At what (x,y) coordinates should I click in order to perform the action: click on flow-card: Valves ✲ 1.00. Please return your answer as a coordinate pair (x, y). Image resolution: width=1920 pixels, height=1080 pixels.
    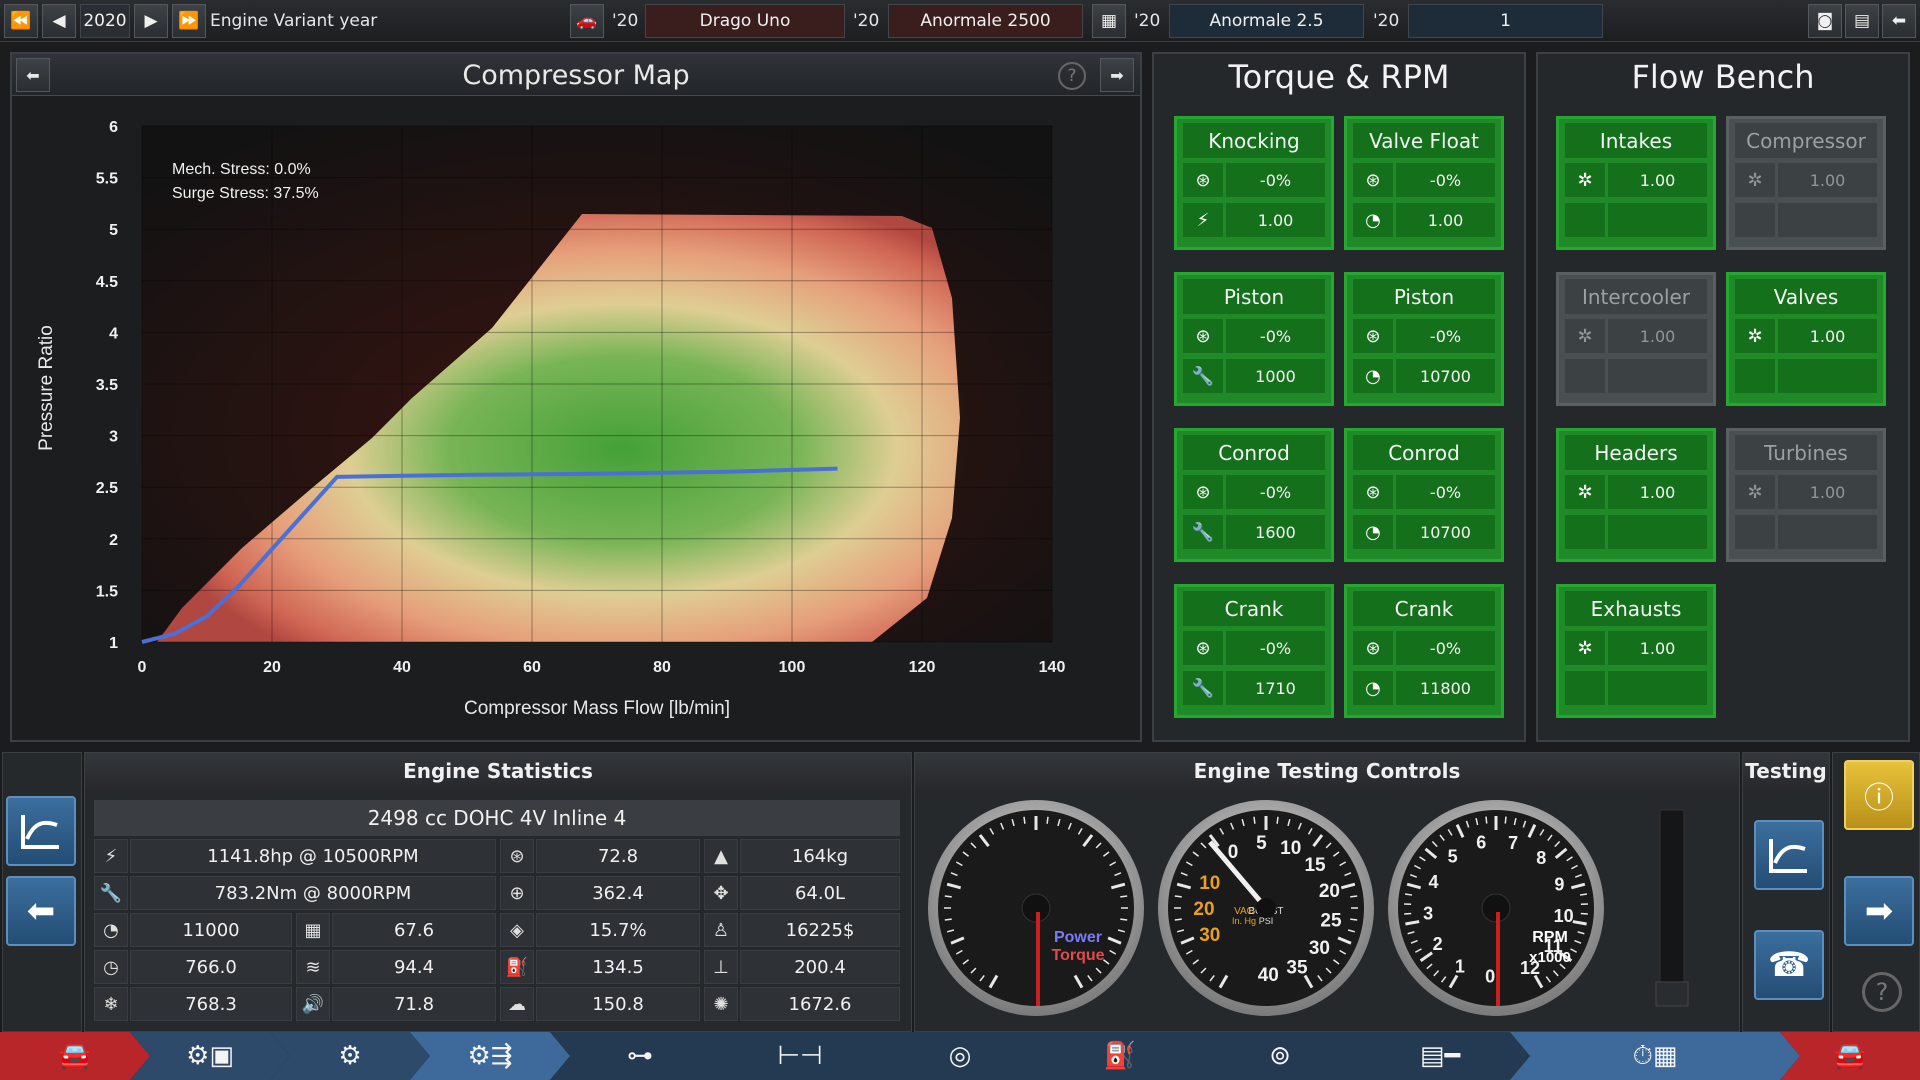
    Looking at the image, I should click on (1806, 339).